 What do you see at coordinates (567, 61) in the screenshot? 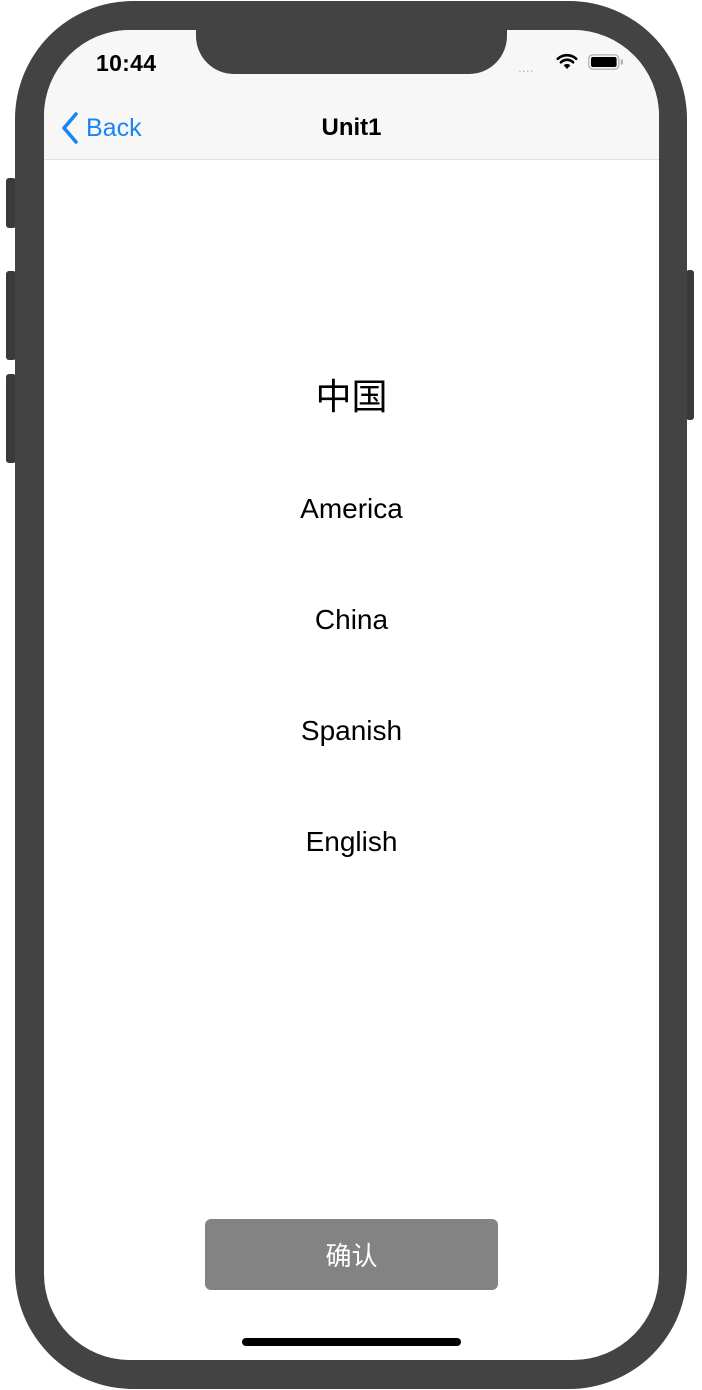
I see `wifi-icon` at bounding box center [567, 61].